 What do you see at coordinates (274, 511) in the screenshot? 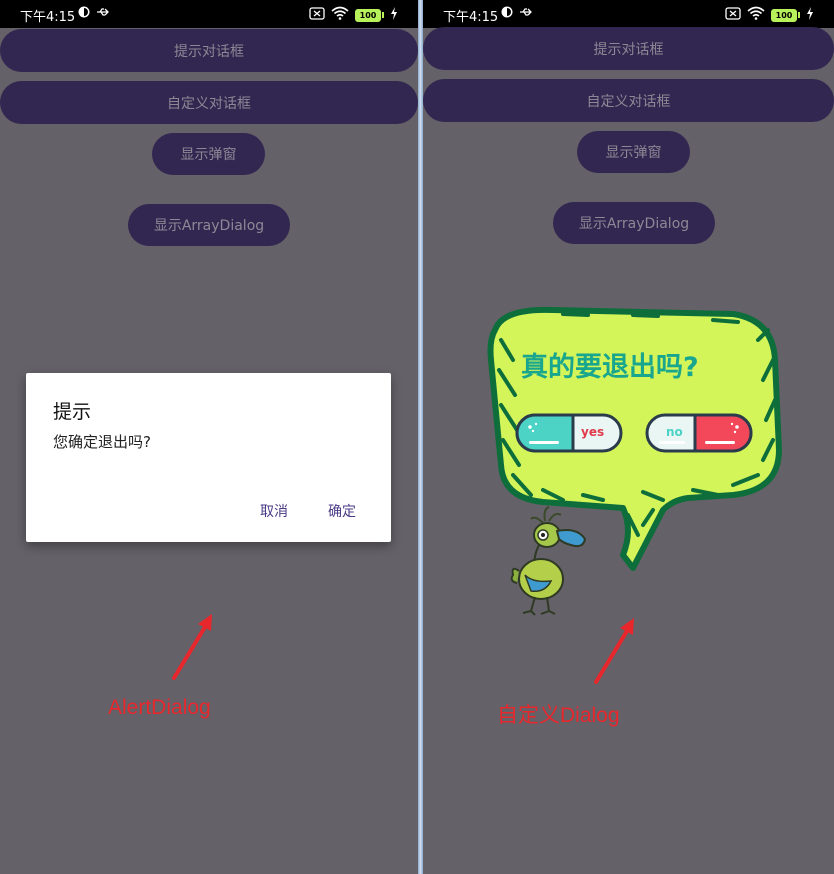
I see `alert-cancel-button: 取消` at bounding box center [274, 511].